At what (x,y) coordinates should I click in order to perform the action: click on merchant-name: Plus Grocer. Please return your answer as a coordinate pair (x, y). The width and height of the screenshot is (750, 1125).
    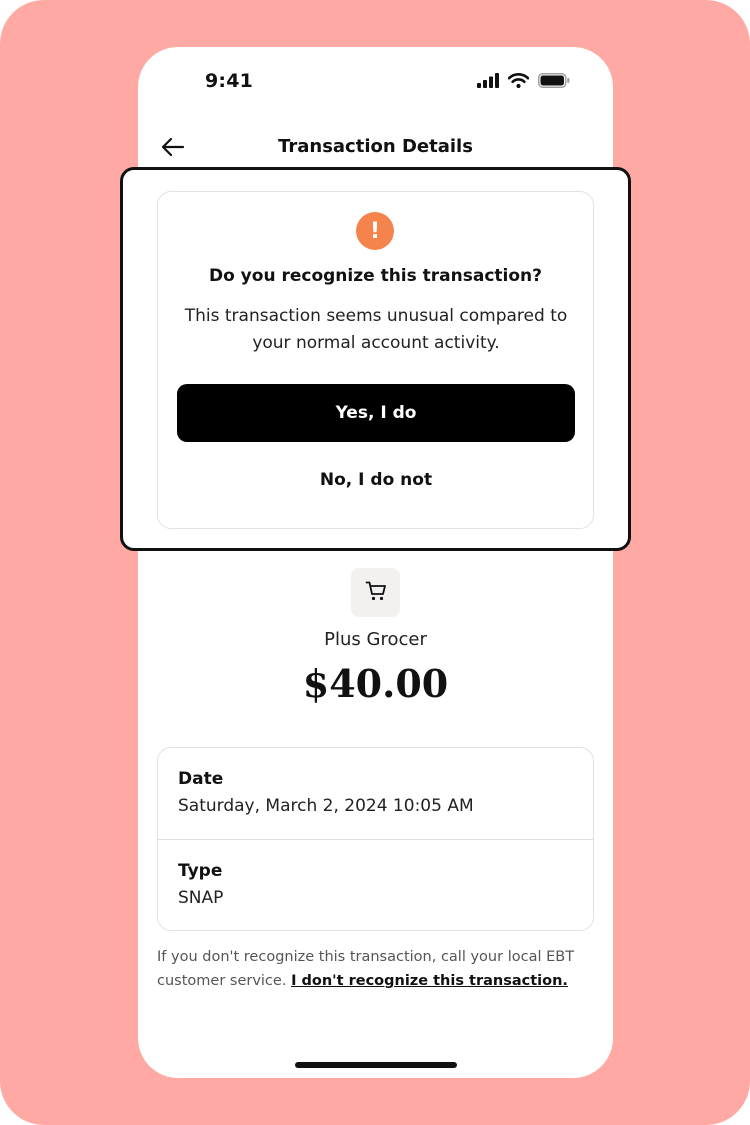
    Looking at the image, I should click on (375, 639).